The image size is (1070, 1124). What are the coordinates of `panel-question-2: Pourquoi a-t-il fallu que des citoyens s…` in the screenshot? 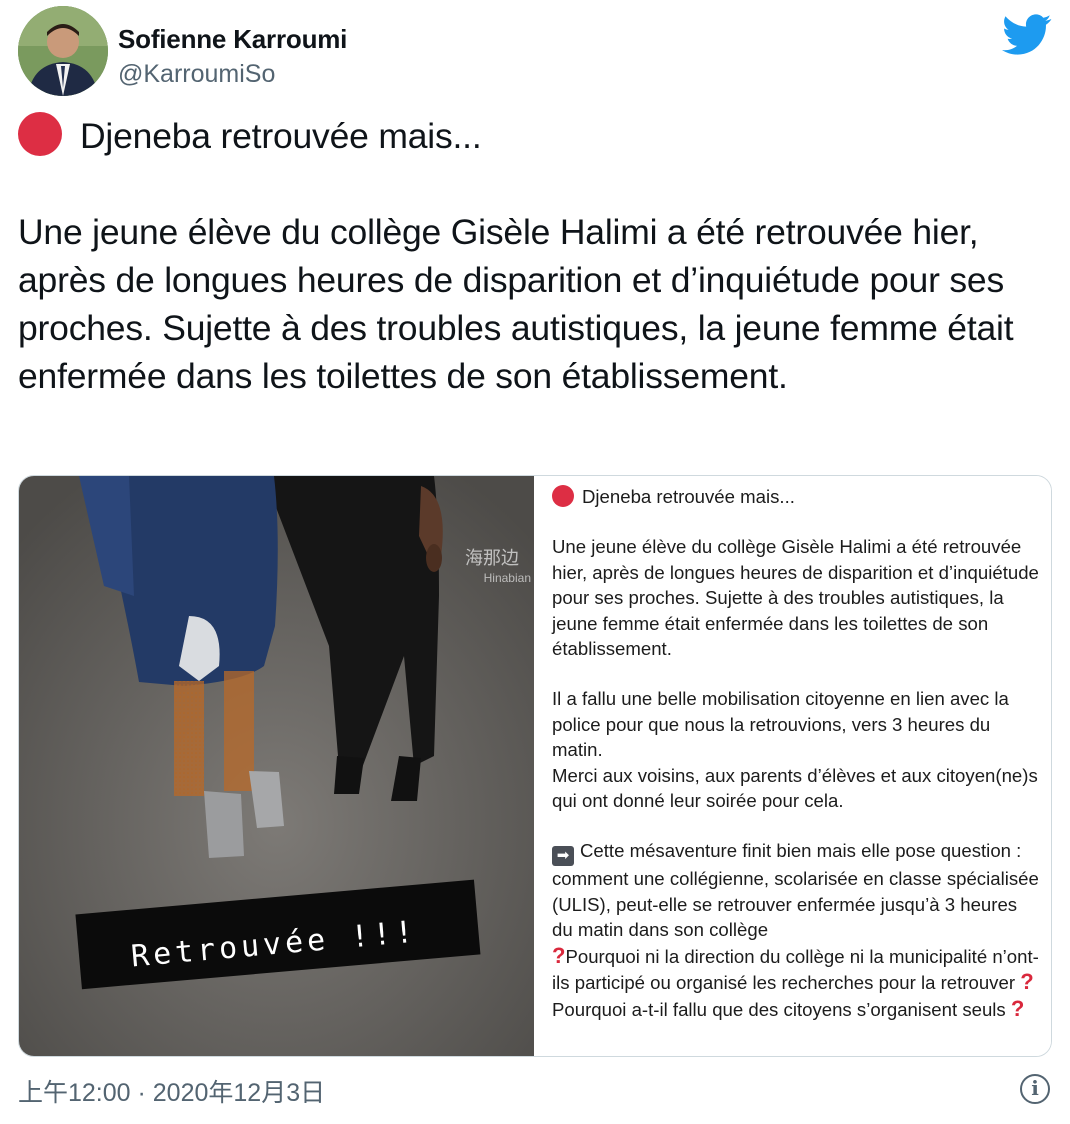 It's located at (779, 1009).